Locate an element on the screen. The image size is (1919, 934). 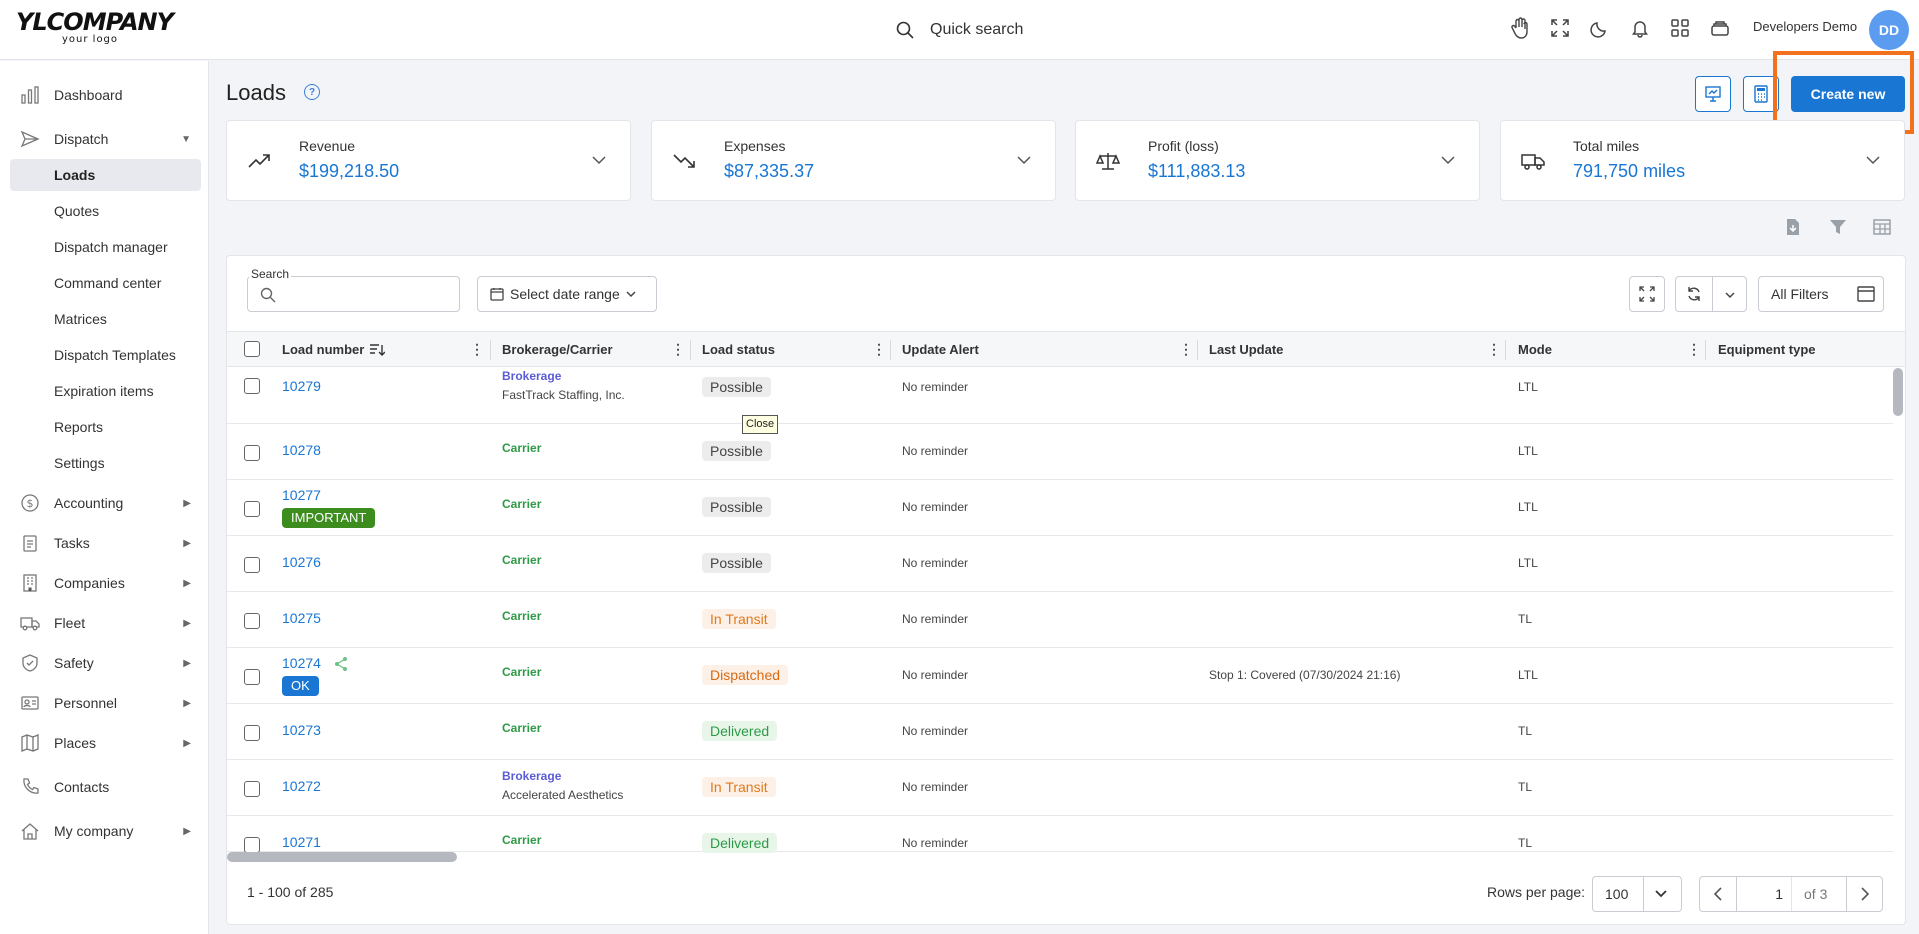
sidebar-item-reports: Reports is located at coordinates (105, 427).